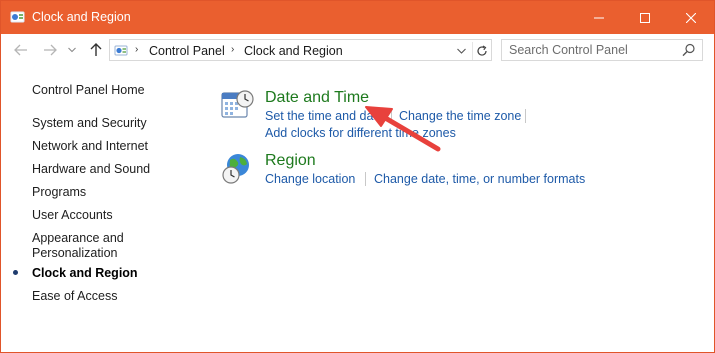 The height and width of the screenshot is (353, 715). I want to click on search-input, so click(587, 50).